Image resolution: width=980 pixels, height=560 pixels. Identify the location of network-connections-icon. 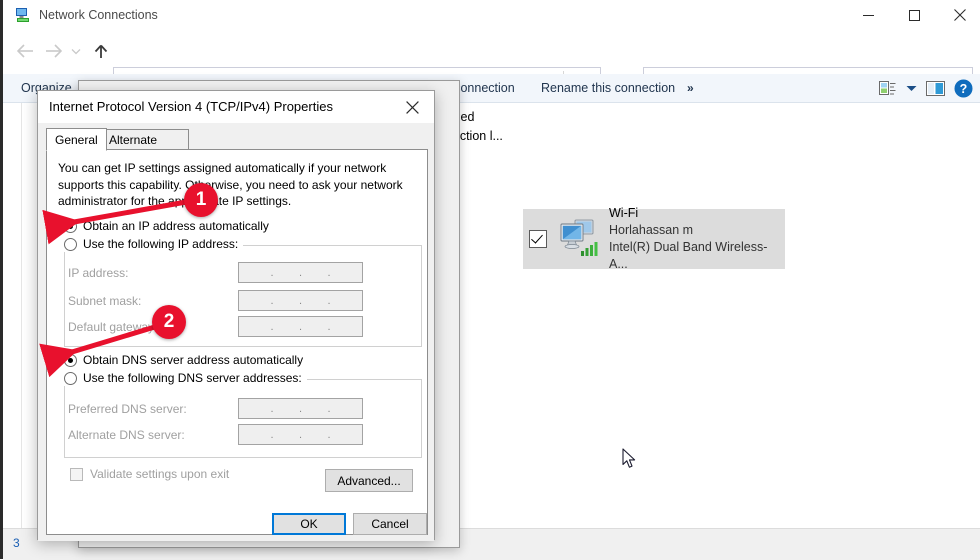
(23, 15).